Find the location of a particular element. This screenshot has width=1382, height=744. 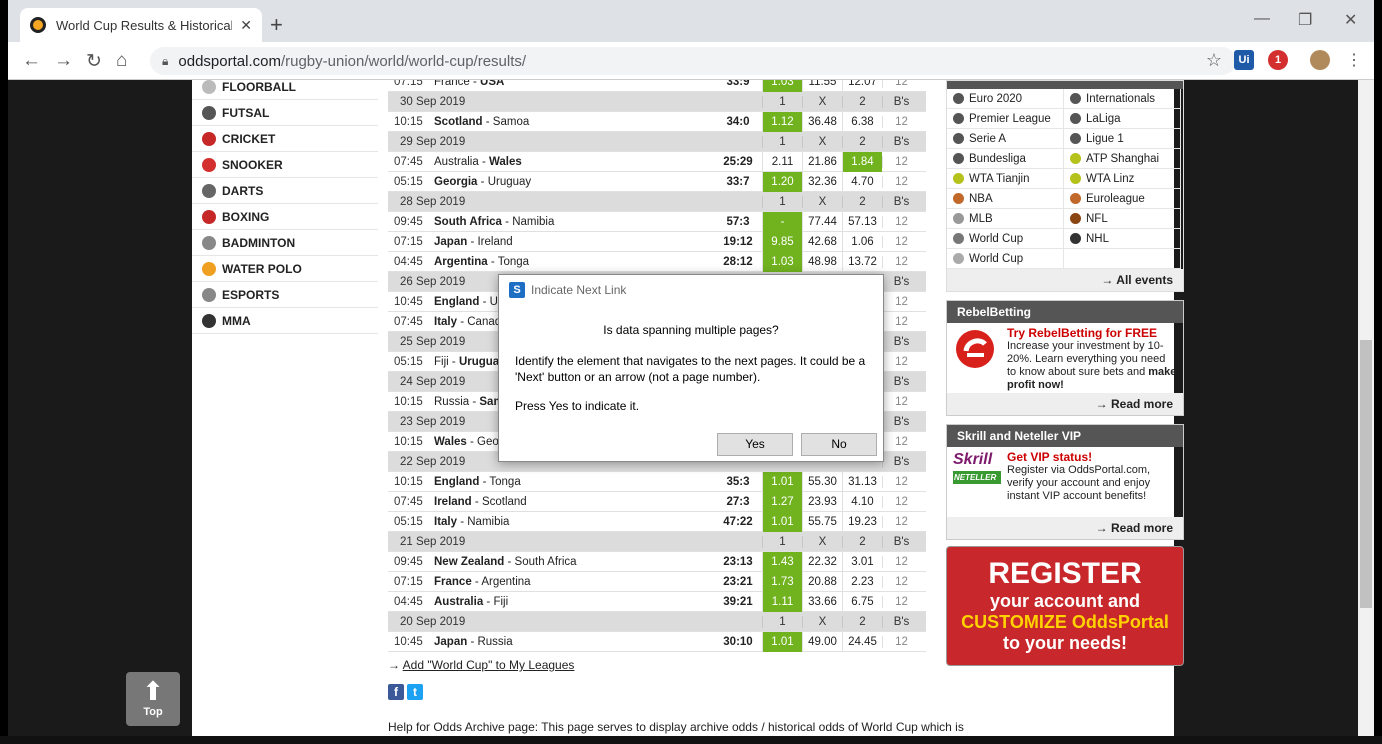

match-name: Australia - Fiji is located at coordinates (571, 602).